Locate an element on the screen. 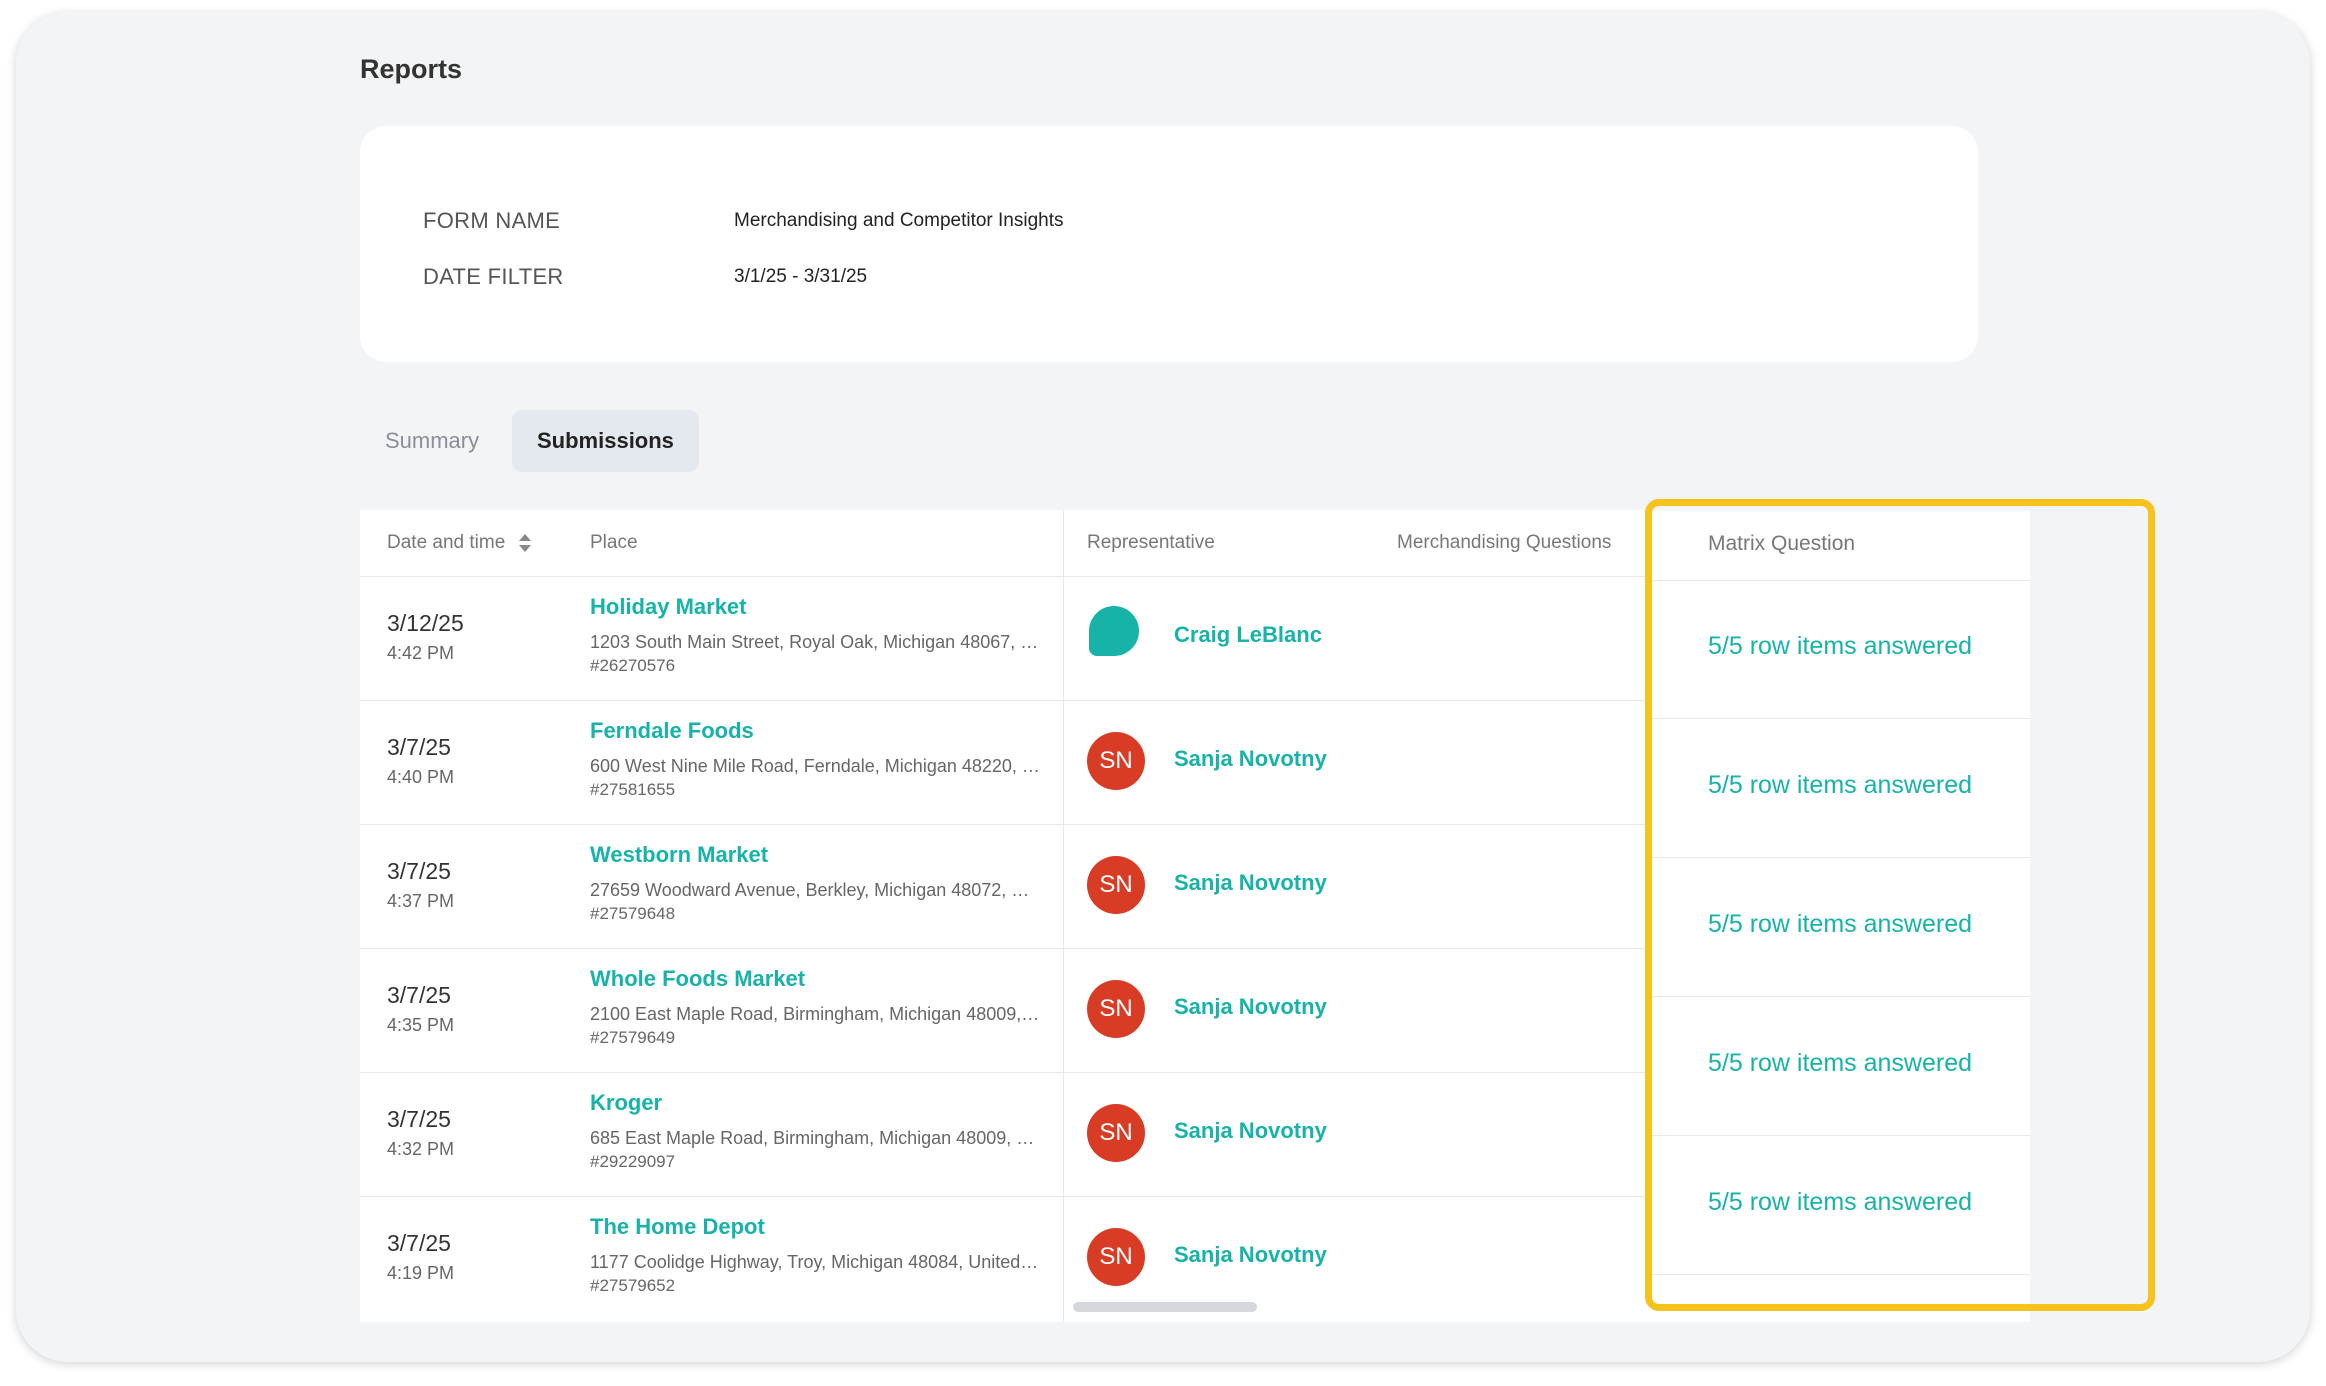  horizontal-scrollbar is located at coordinates (1165, 1307).